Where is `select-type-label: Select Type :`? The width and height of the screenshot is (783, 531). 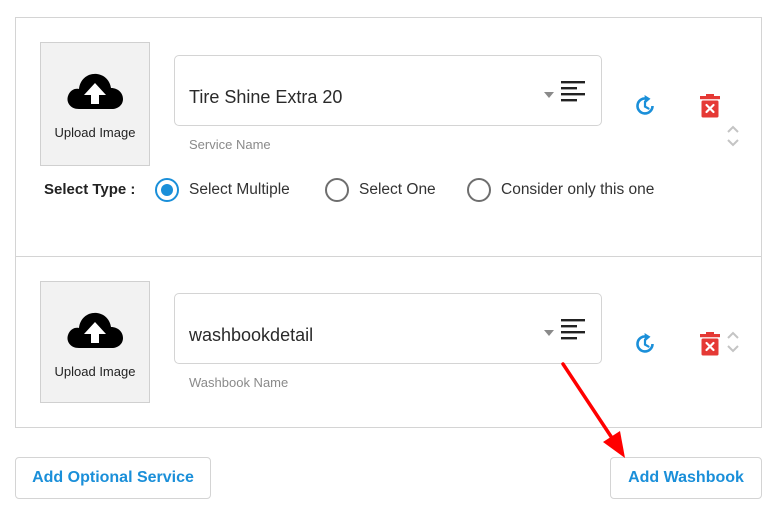 select-type-label: Select Type : is located at coordinates (90, 189).